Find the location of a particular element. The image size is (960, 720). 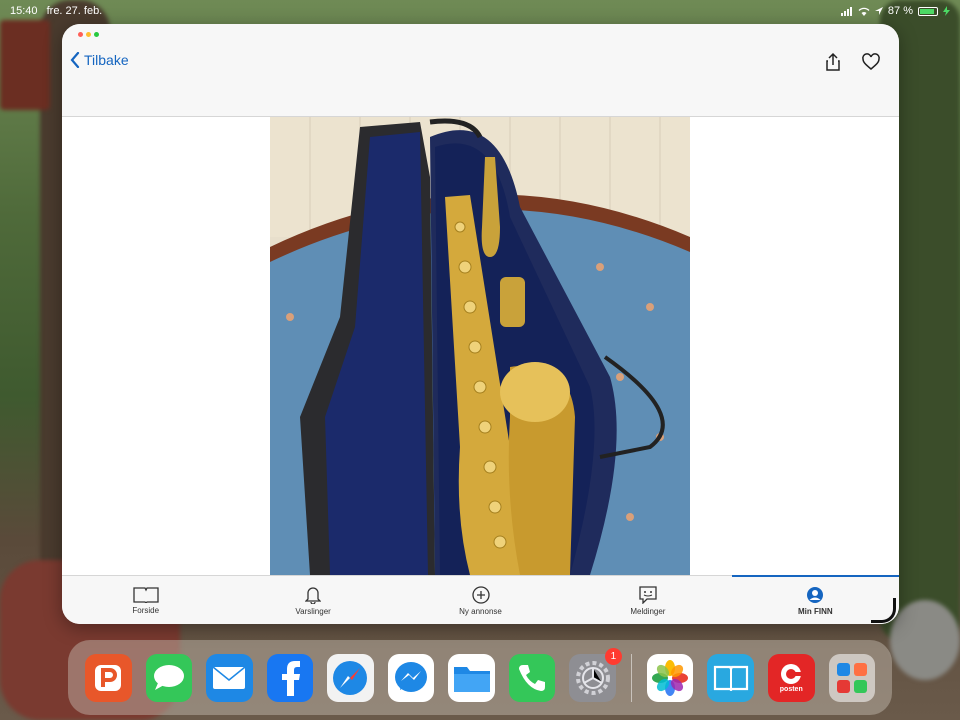

photos-flower-icon is located at coordinates (670, 677).